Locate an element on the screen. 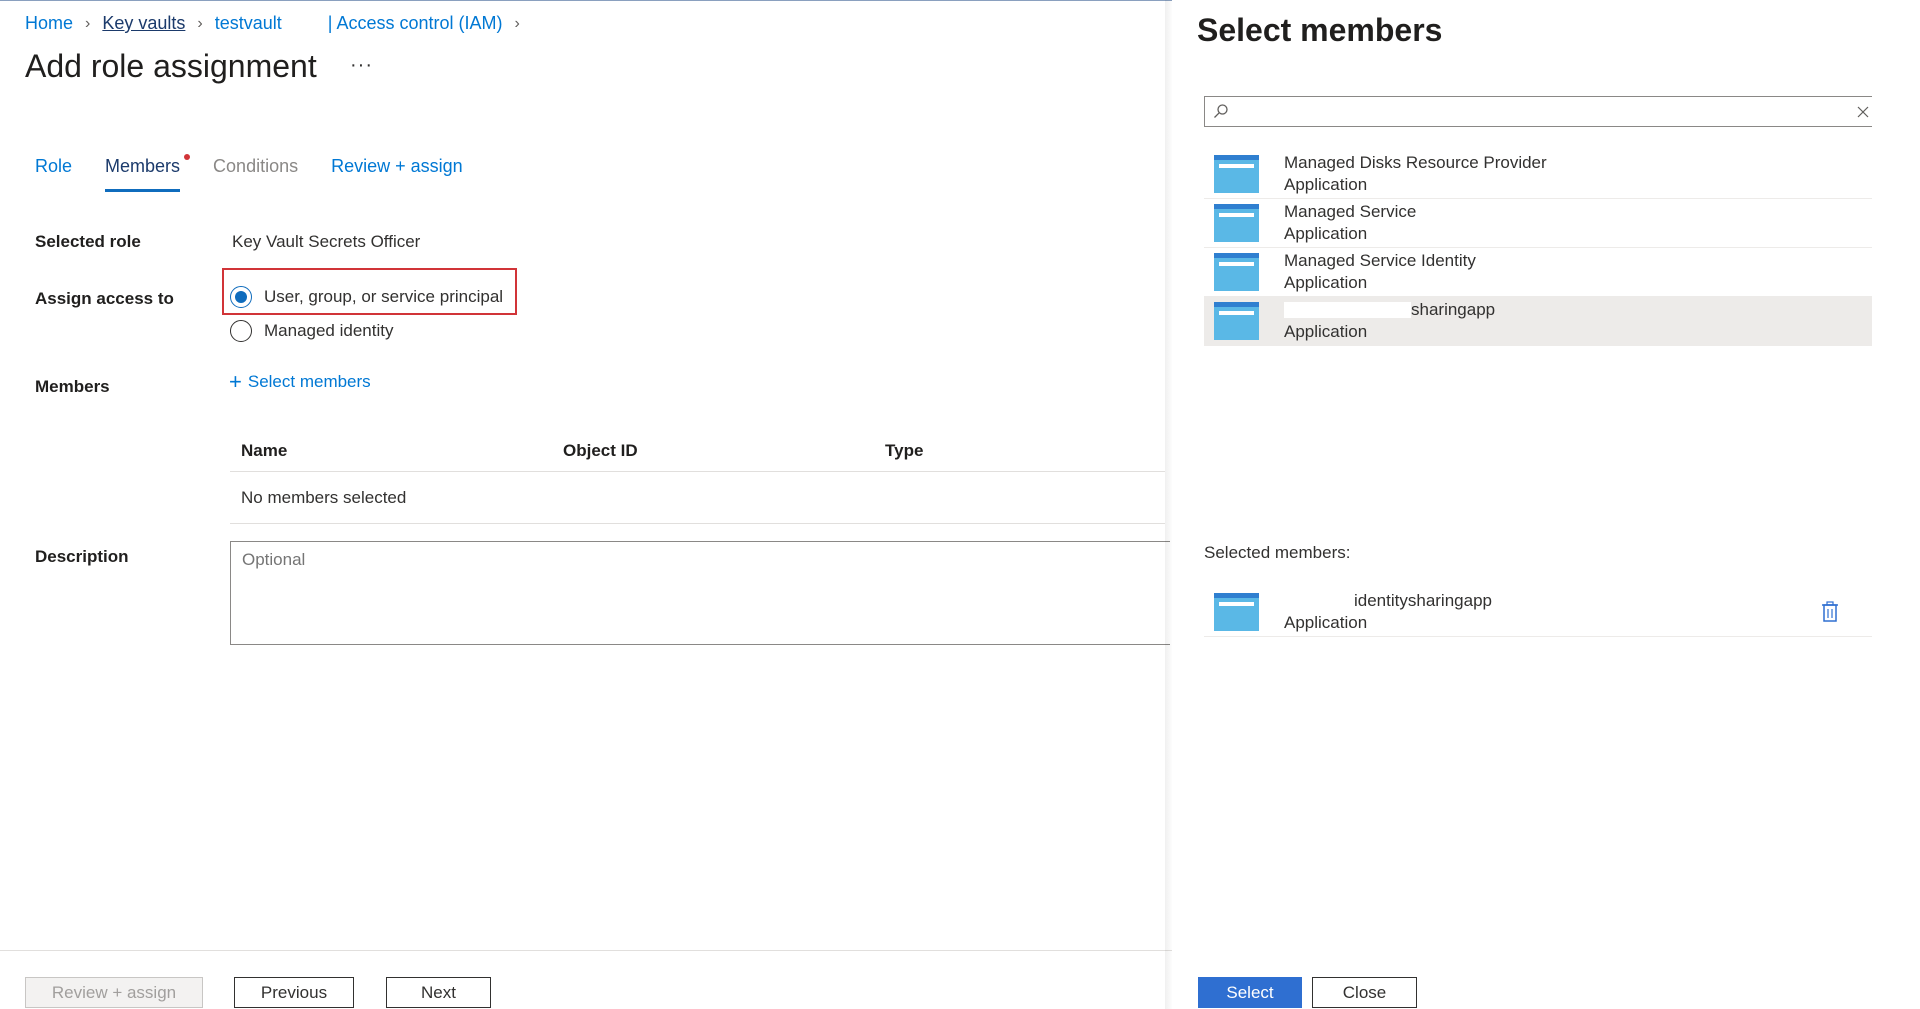 Image resolution: width=1920 pixels, height=1009 pixels. trash-icon is located at coordinates (1830, 612).